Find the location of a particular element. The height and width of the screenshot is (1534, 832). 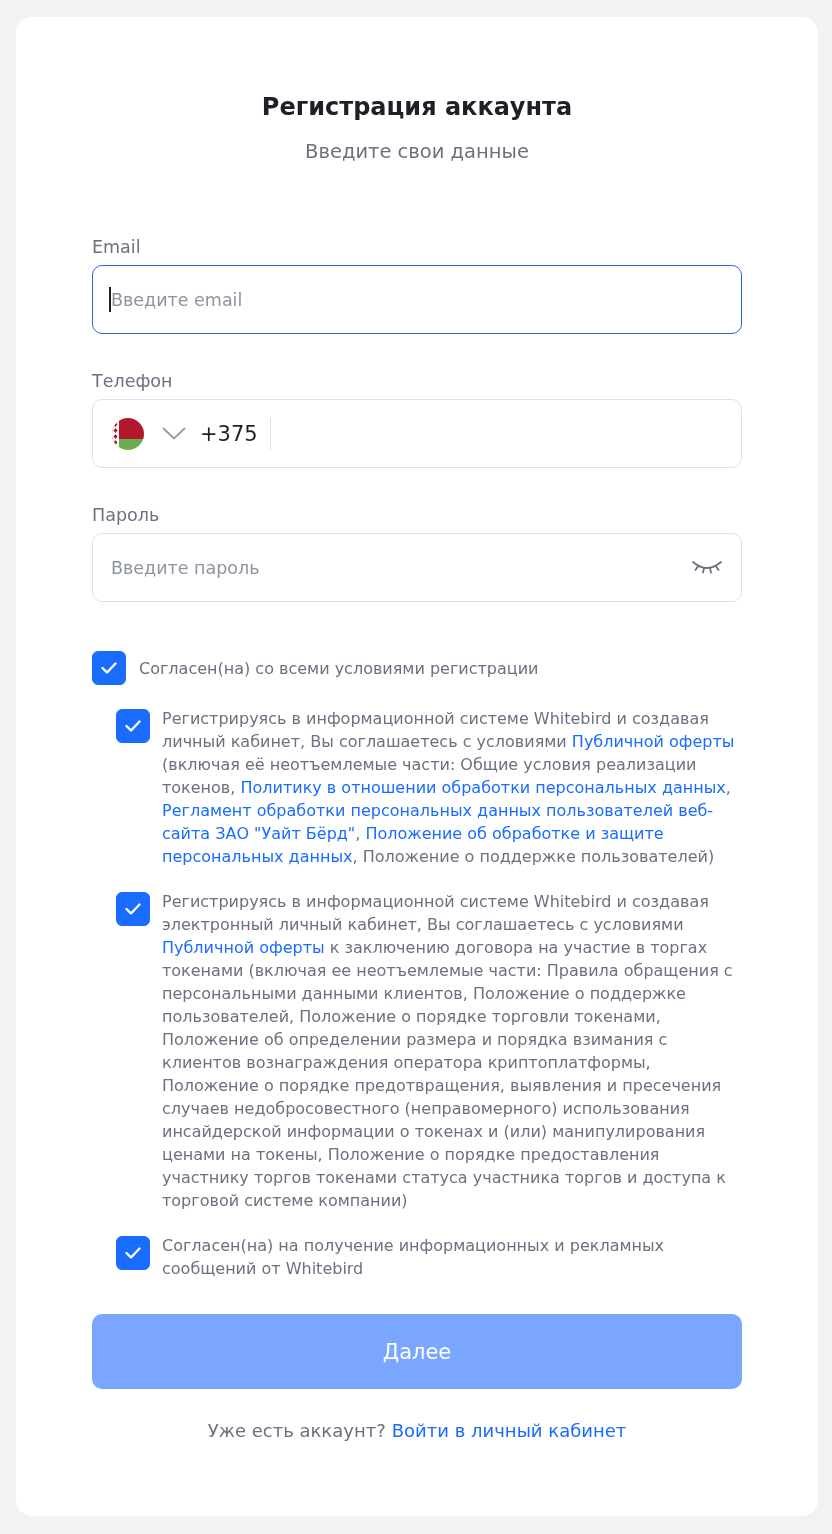

page-title: Регистрация аккаунта is located at coordinates (417, 107).